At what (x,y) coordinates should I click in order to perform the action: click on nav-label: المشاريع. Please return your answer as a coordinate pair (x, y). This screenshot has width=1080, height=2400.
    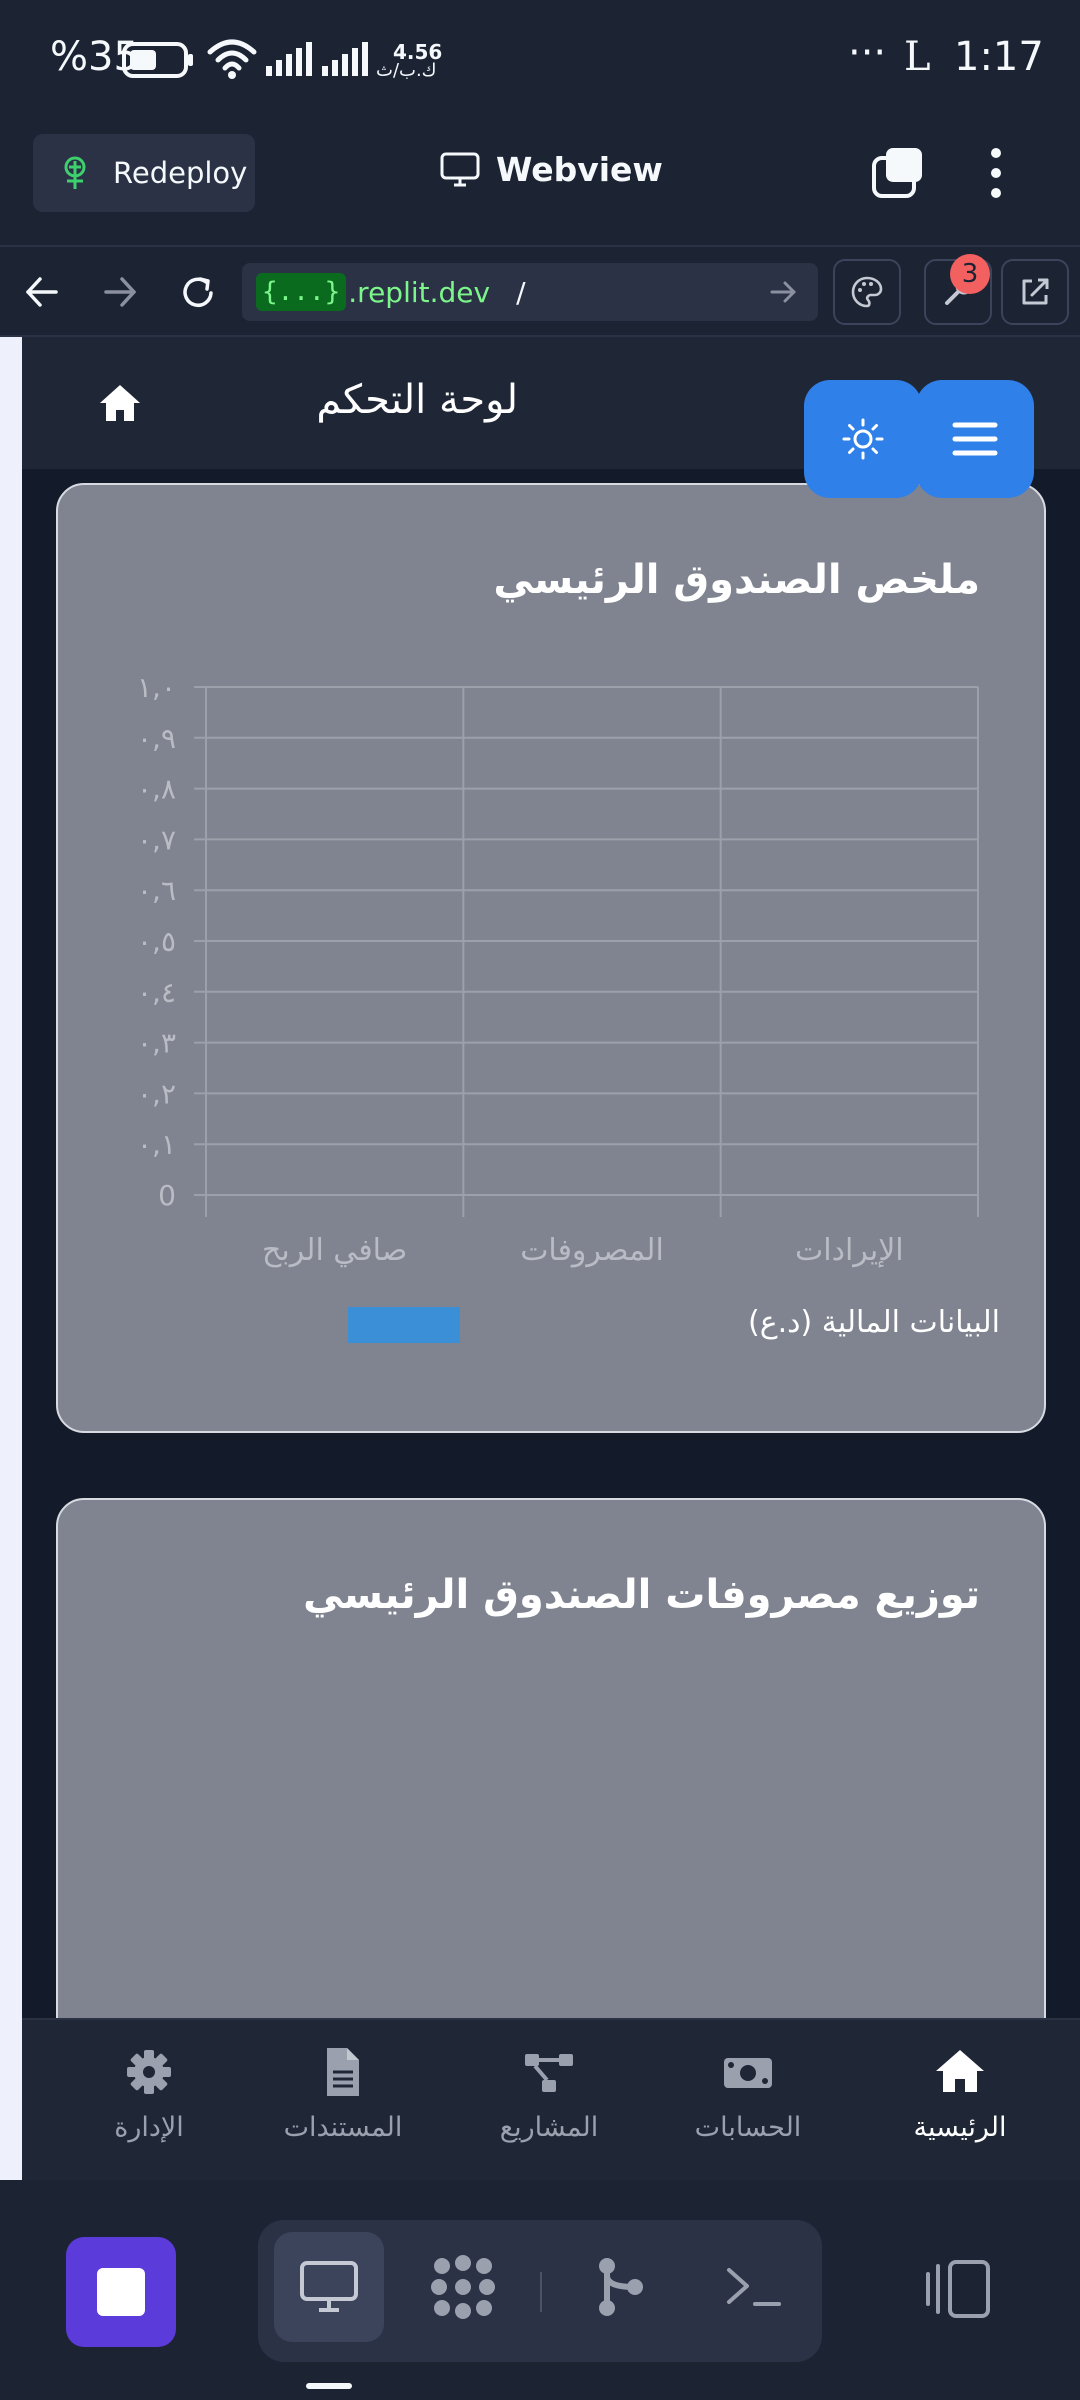
    Looking at the image, I should click on (549, 2127).